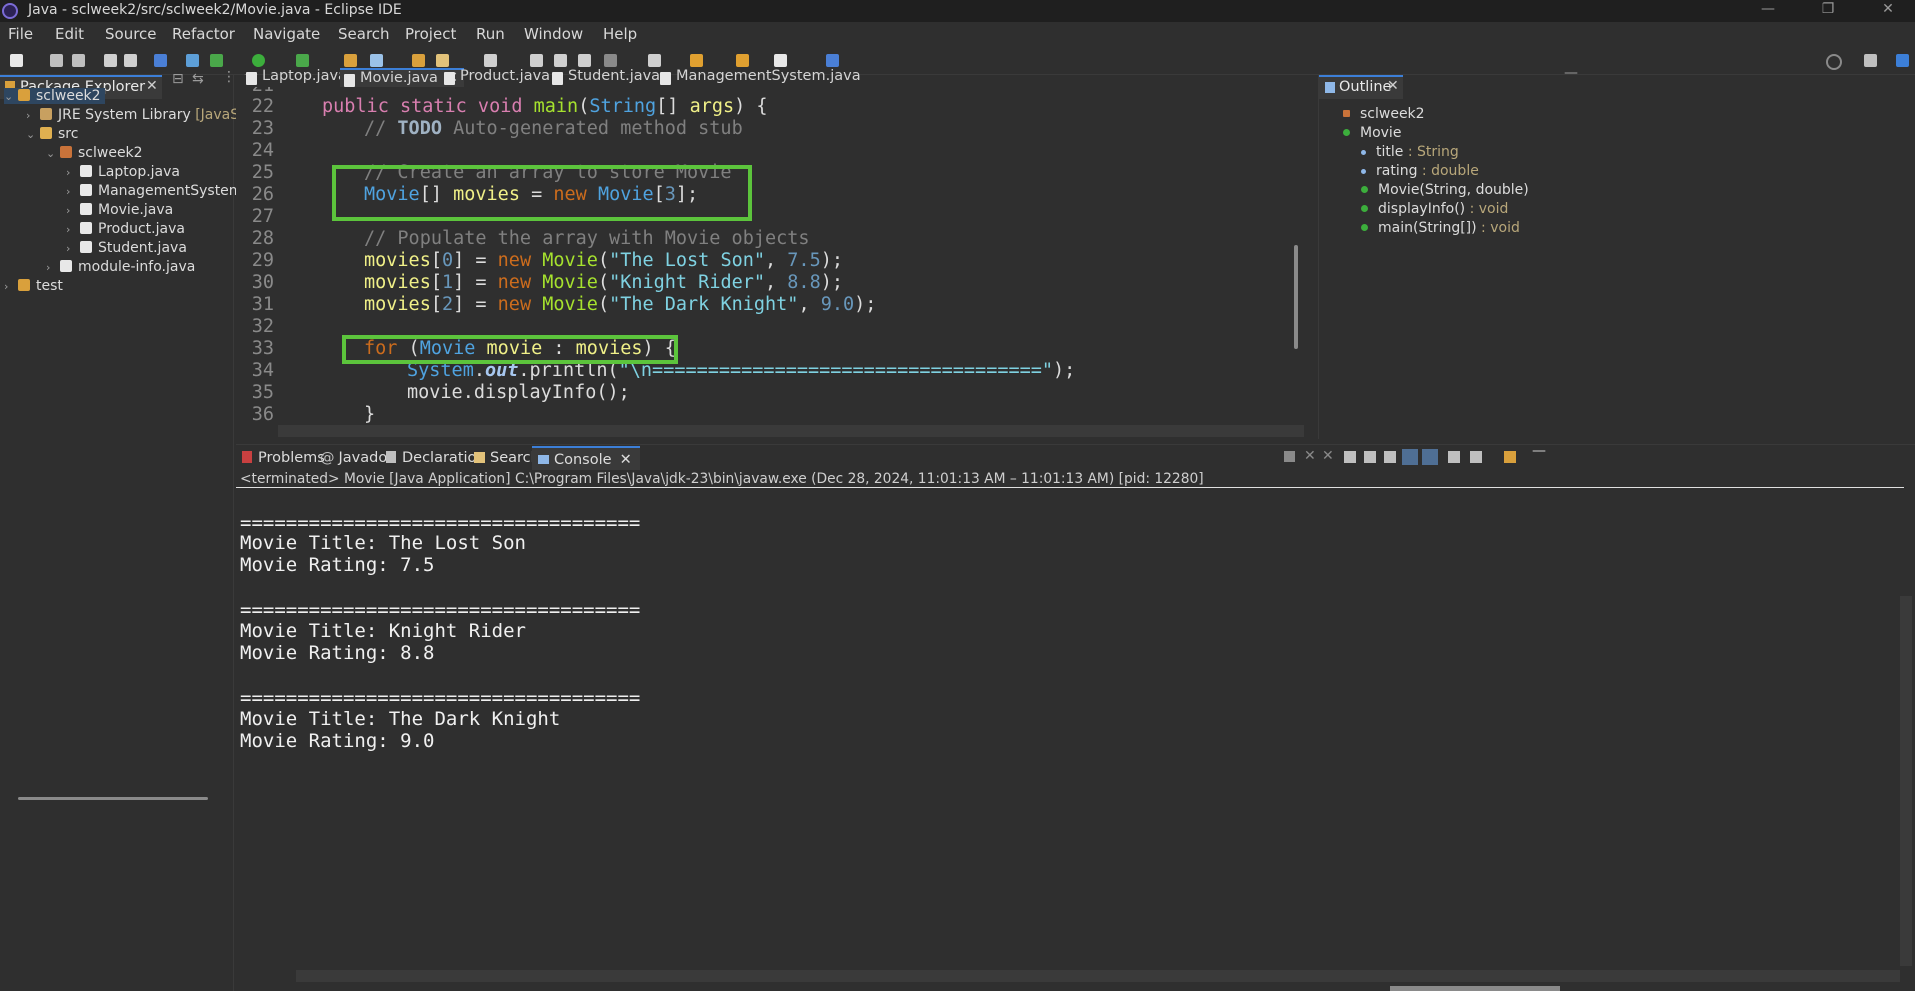  Describe the element at coordinates (1828, 11) in the screenshot. I see `maximize-button: ❐` at that location.